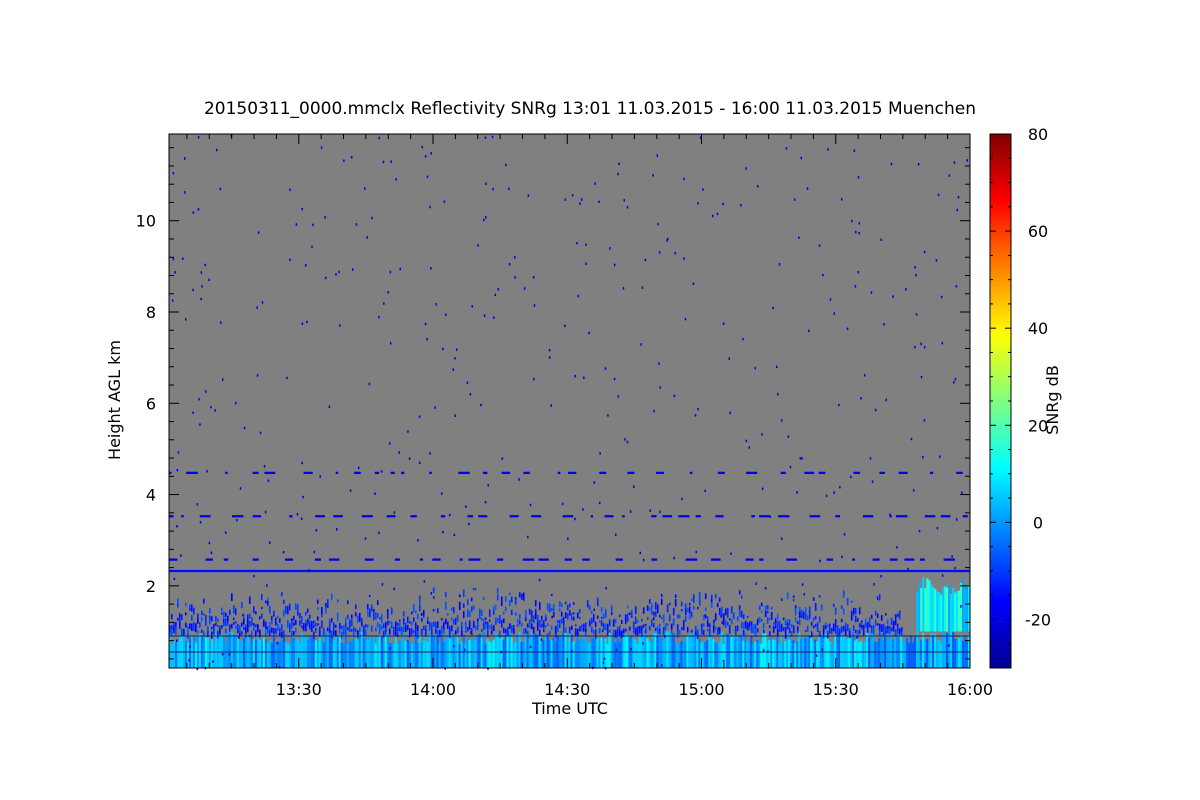 The width and height of the screenshot is (1200, 800). What do you see at coordinates (1038, 522) in the screenshot?
I see `colorbar-tick-label: 0` at bounding box center [1038, 522].